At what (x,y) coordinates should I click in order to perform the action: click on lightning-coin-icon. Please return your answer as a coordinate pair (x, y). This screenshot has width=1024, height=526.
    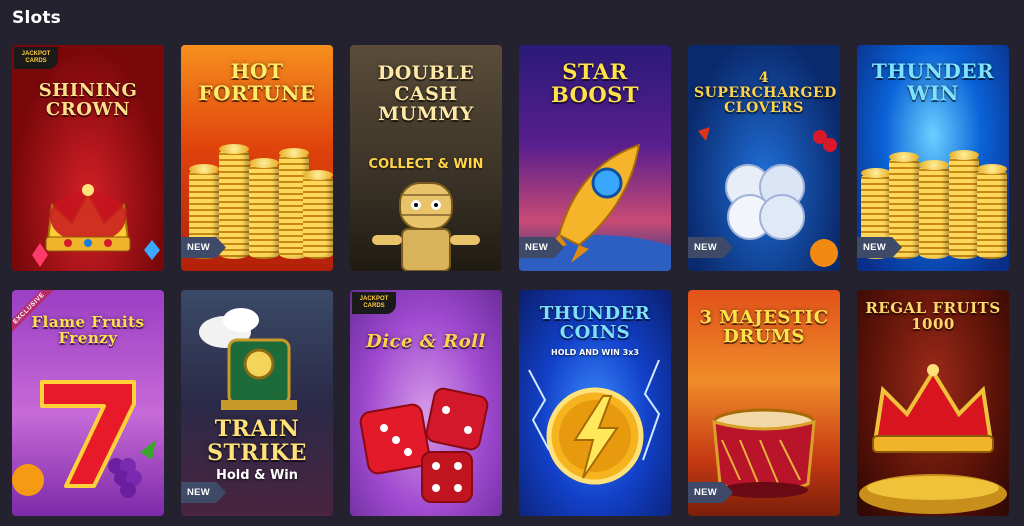
    Looking at the image, I should click on (594, 422).